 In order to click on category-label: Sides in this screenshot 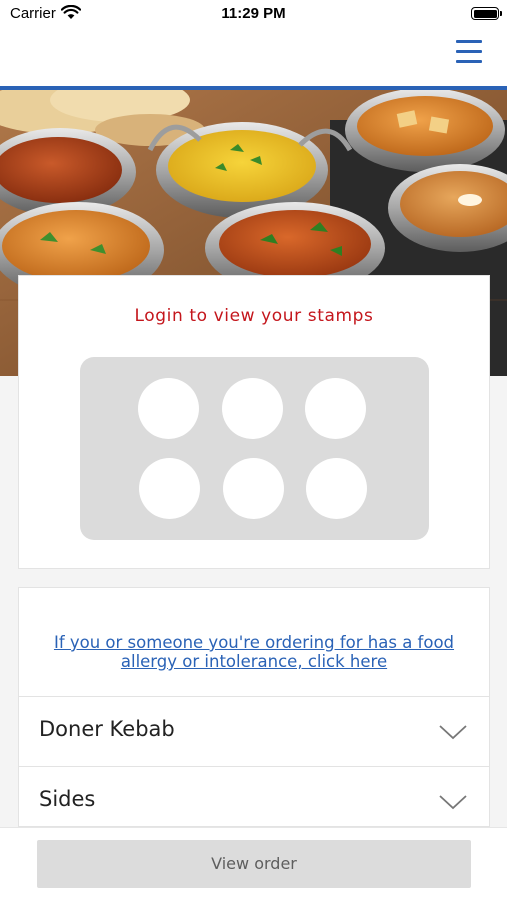, I will do `click(67, 799)`.